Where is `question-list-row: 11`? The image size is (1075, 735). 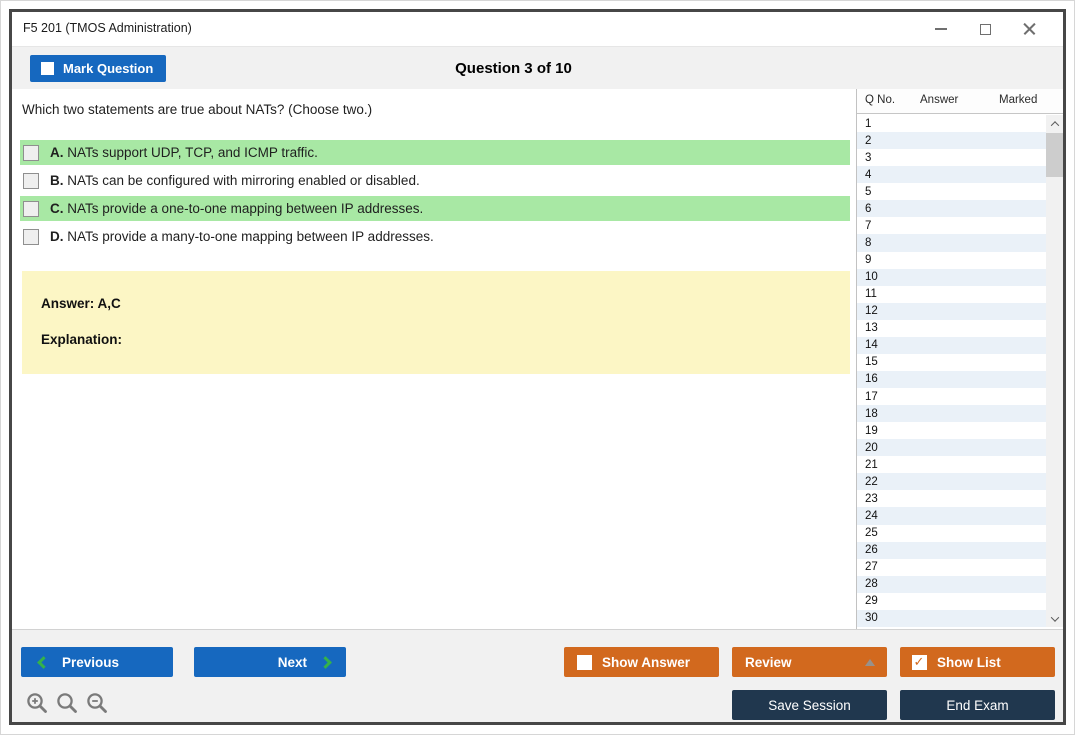 question-list-row: 11 is located at coordinates (951, 294).